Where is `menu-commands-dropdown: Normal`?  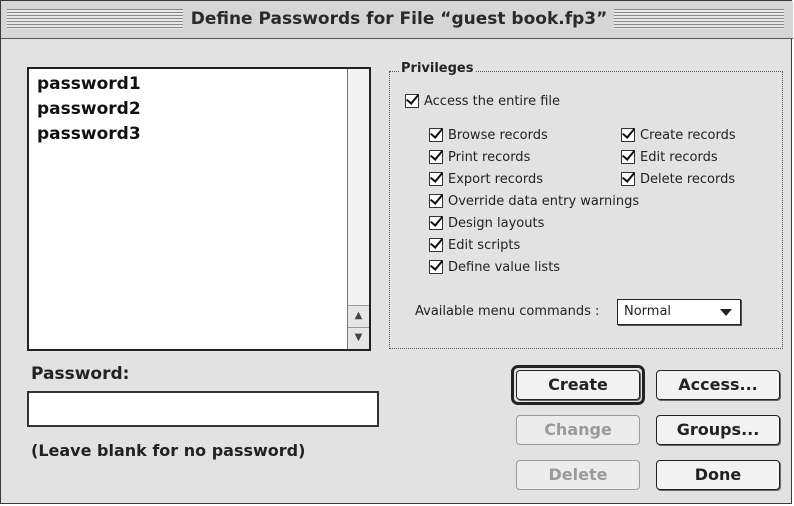 menu-commands-dropdown: Normal is located at coordinates (679, 312).